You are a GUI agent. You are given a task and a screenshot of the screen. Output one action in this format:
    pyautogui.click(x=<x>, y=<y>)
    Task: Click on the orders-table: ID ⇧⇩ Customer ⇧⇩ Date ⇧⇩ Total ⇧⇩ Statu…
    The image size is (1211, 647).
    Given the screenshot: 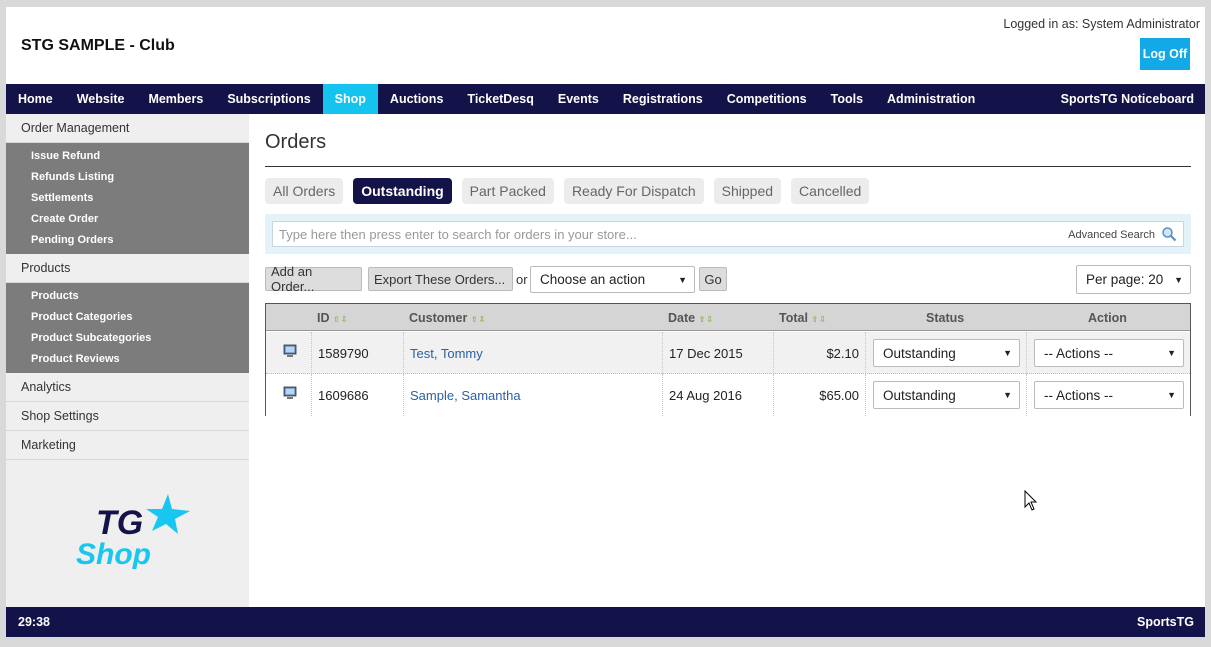 What is the action you would take?
    pyautogui.click(x=728, y=359)
    